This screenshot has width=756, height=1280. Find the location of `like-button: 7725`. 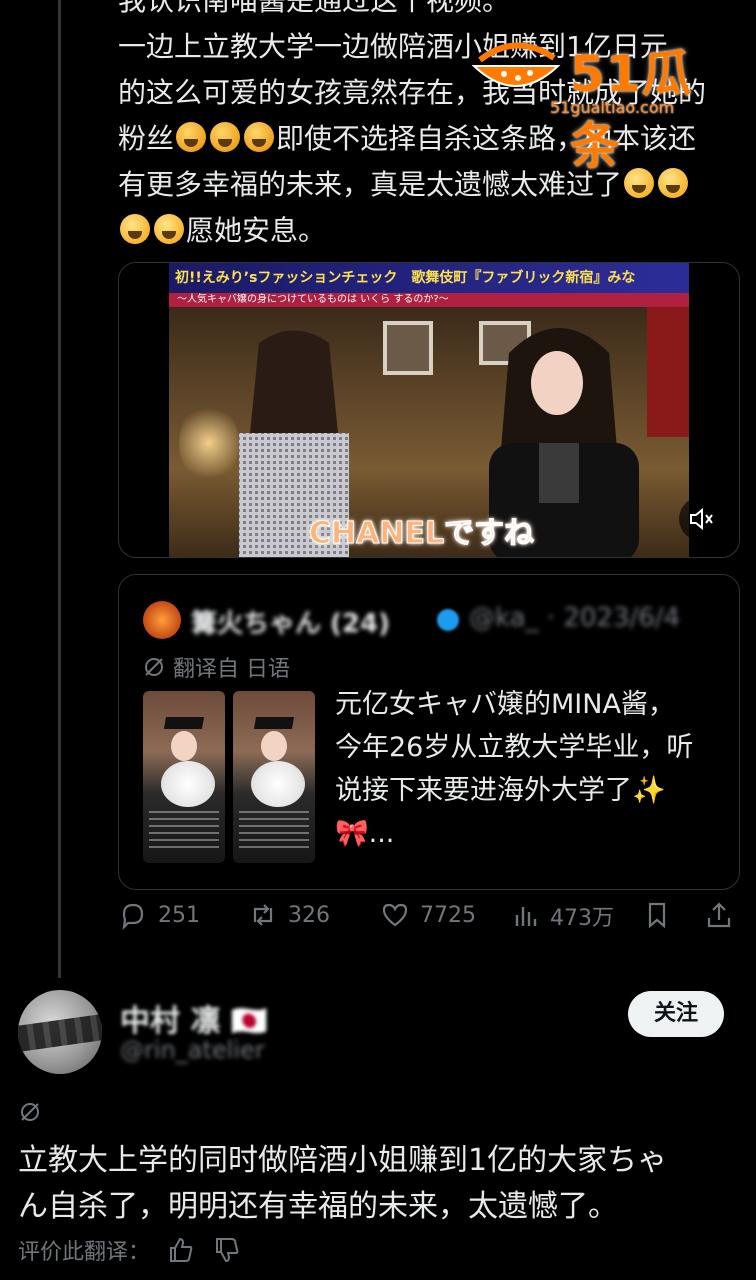

like-button: 7725 is located at coordinates (428, 915).